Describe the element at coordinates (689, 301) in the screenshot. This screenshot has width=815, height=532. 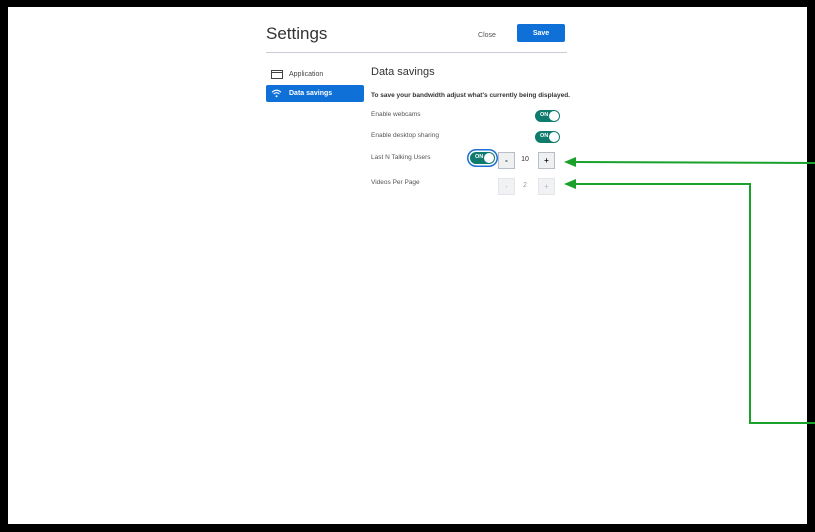
I see `arrow-to-videos-per-page-stepper` at that location.